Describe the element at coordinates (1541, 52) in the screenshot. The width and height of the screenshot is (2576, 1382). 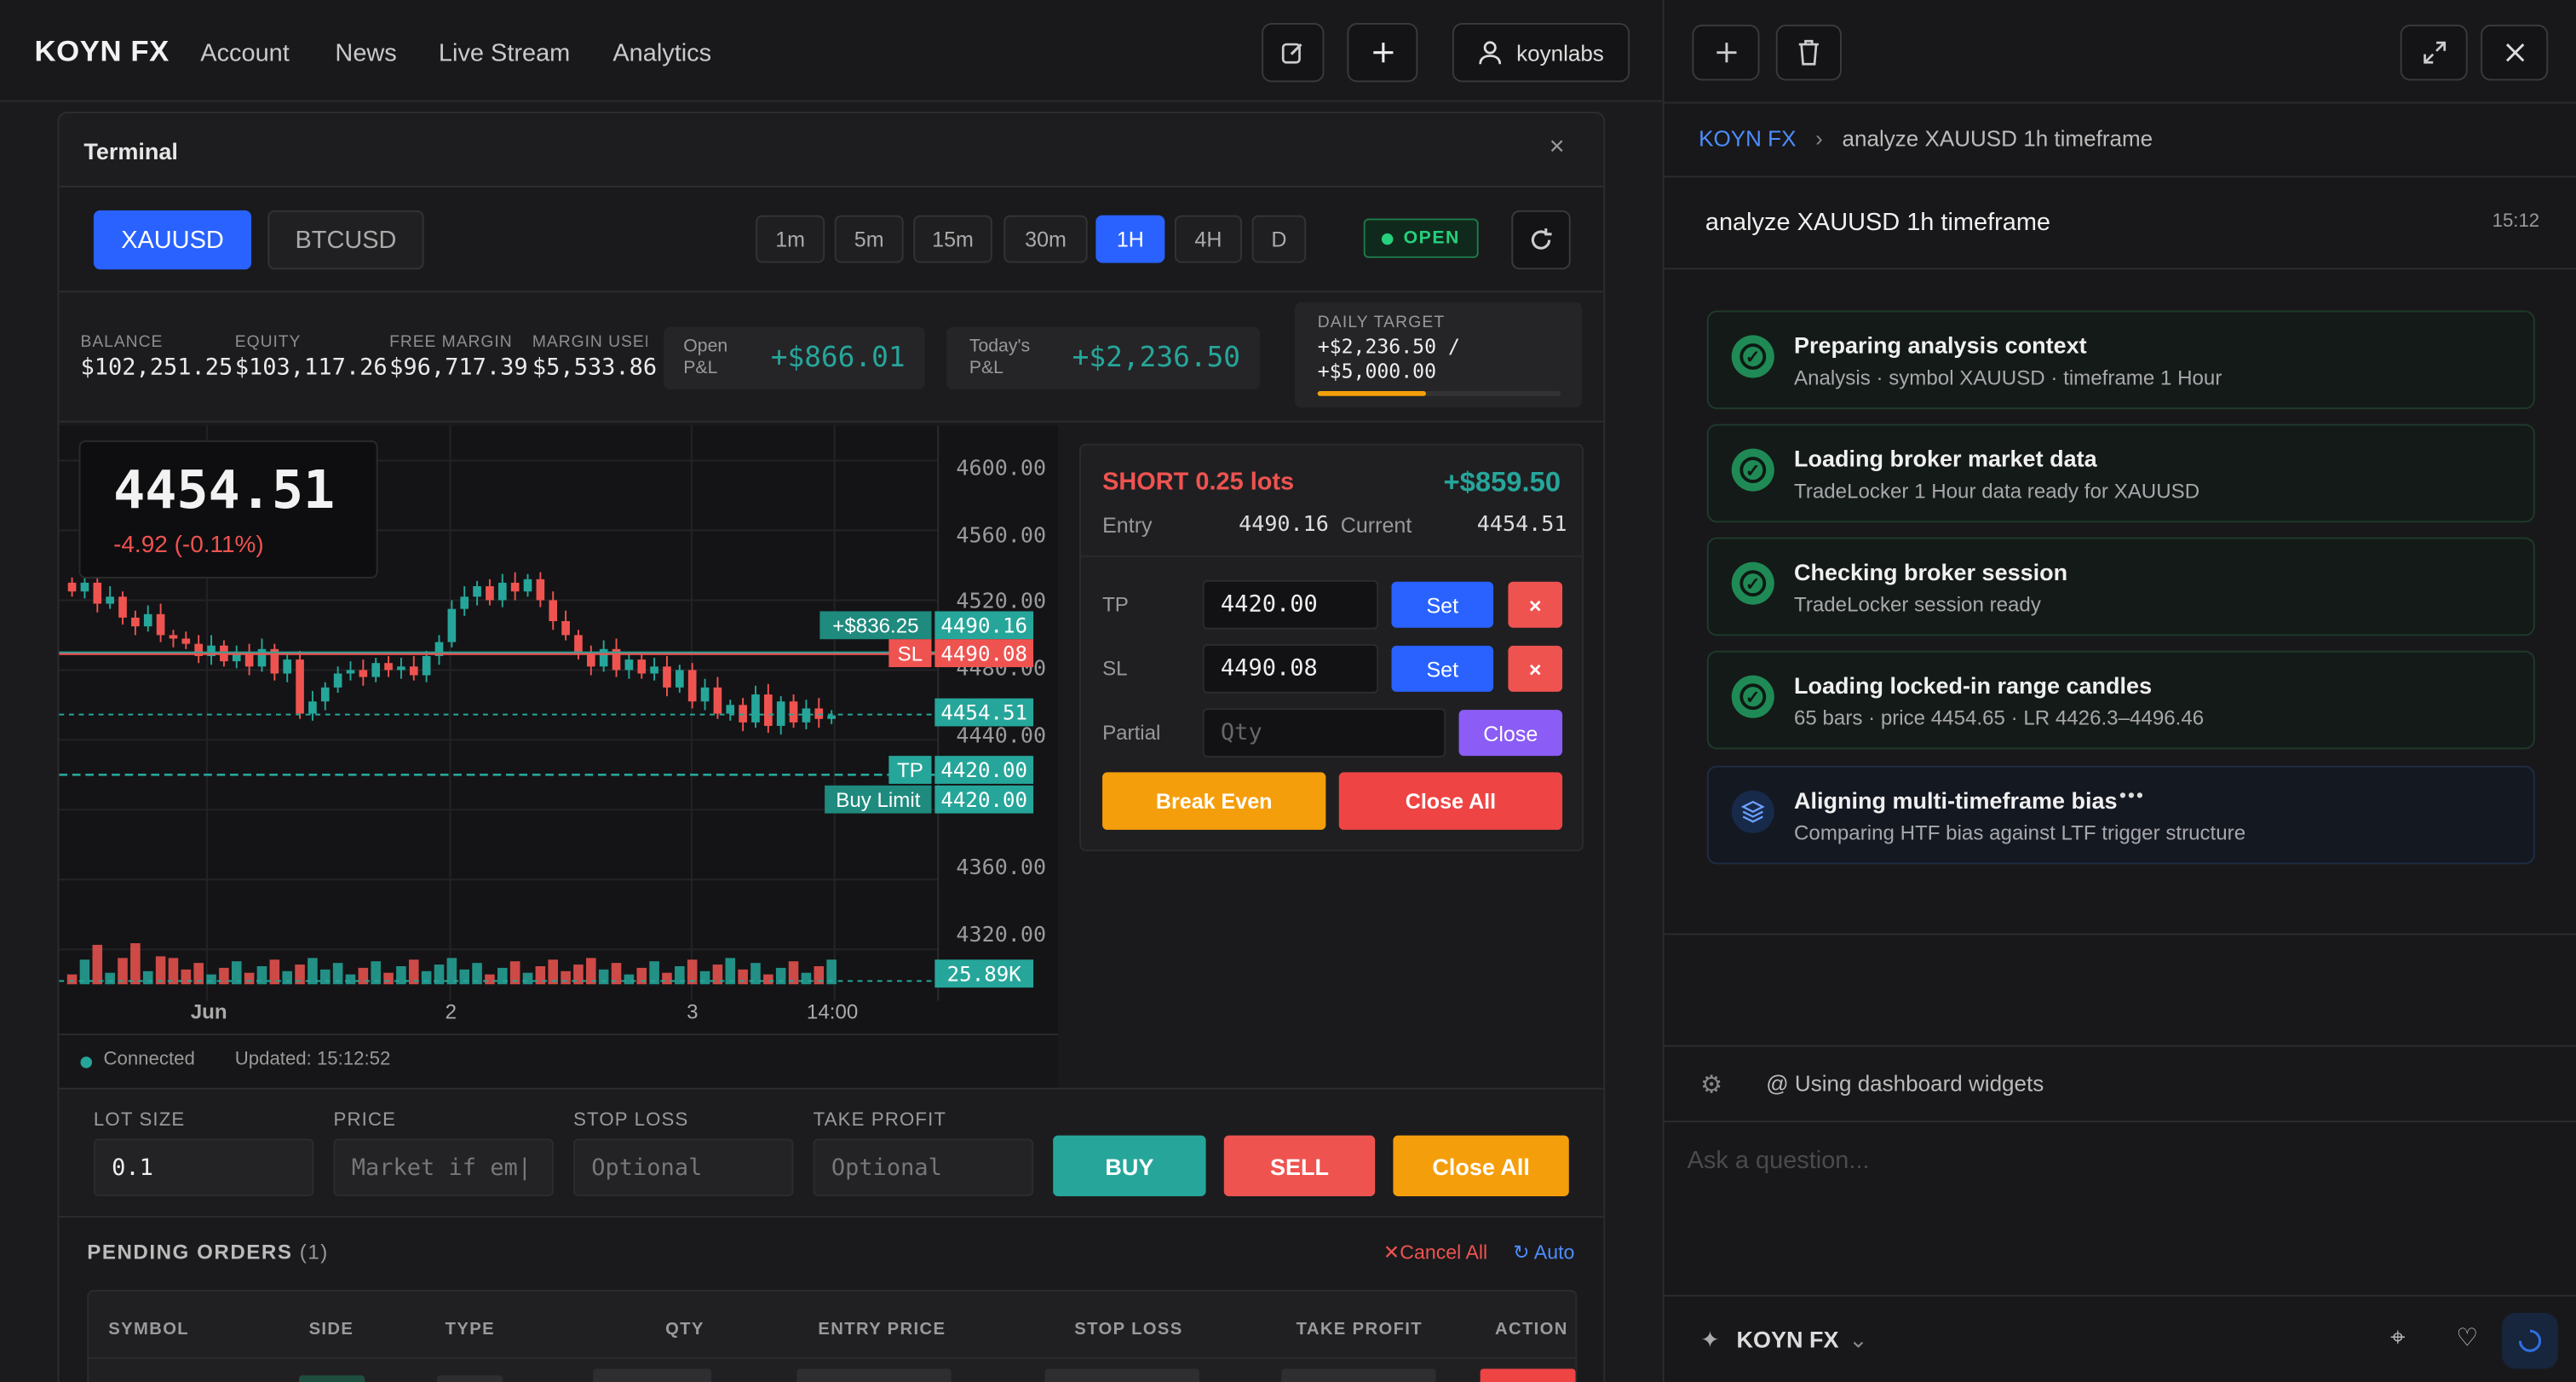
I see `user-menu-button: koynlabs` at that location.